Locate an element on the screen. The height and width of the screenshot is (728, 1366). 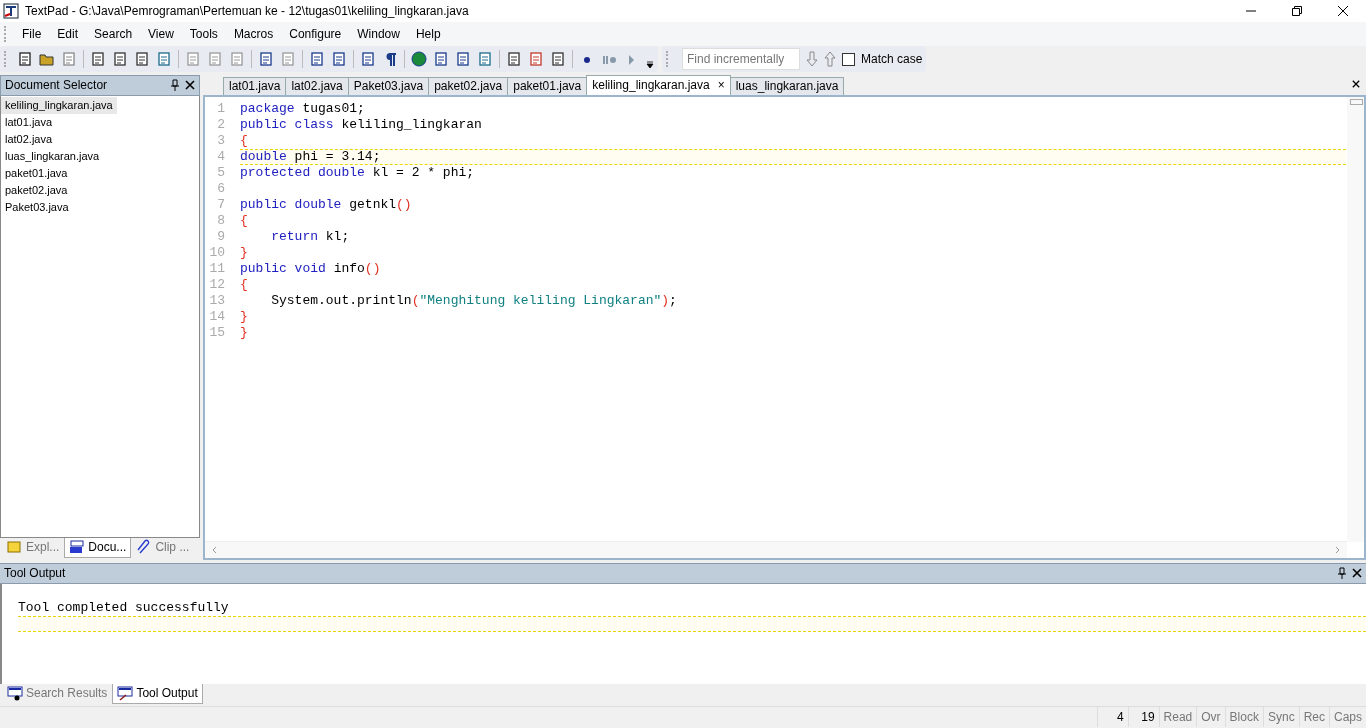
document-item: keliling_lingkaran.java is located at coordinates (59, 105).